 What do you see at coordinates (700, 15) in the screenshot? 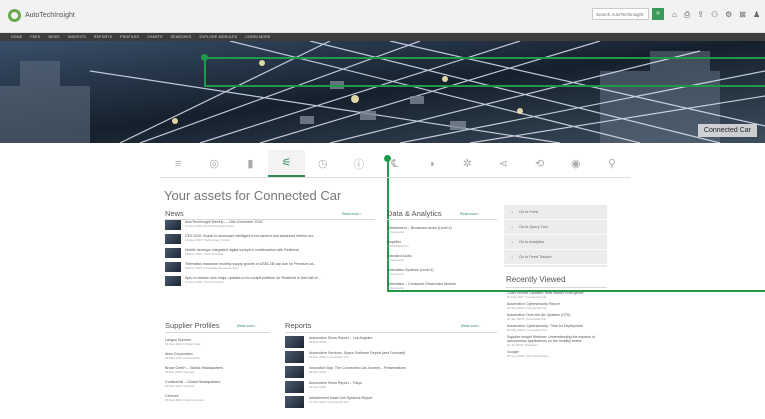
I see `share-icon: ⇪` at bounding box center [700, 15].